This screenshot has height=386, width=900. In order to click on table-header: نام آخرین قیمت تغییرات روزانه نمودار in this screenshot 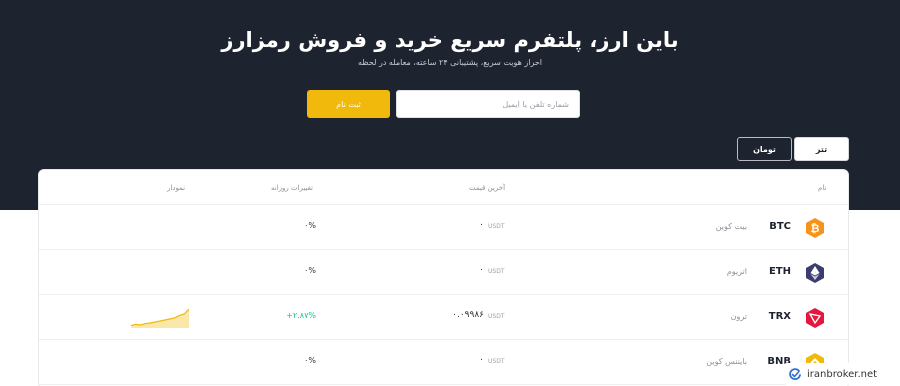, I will do `click(443, 187)`.